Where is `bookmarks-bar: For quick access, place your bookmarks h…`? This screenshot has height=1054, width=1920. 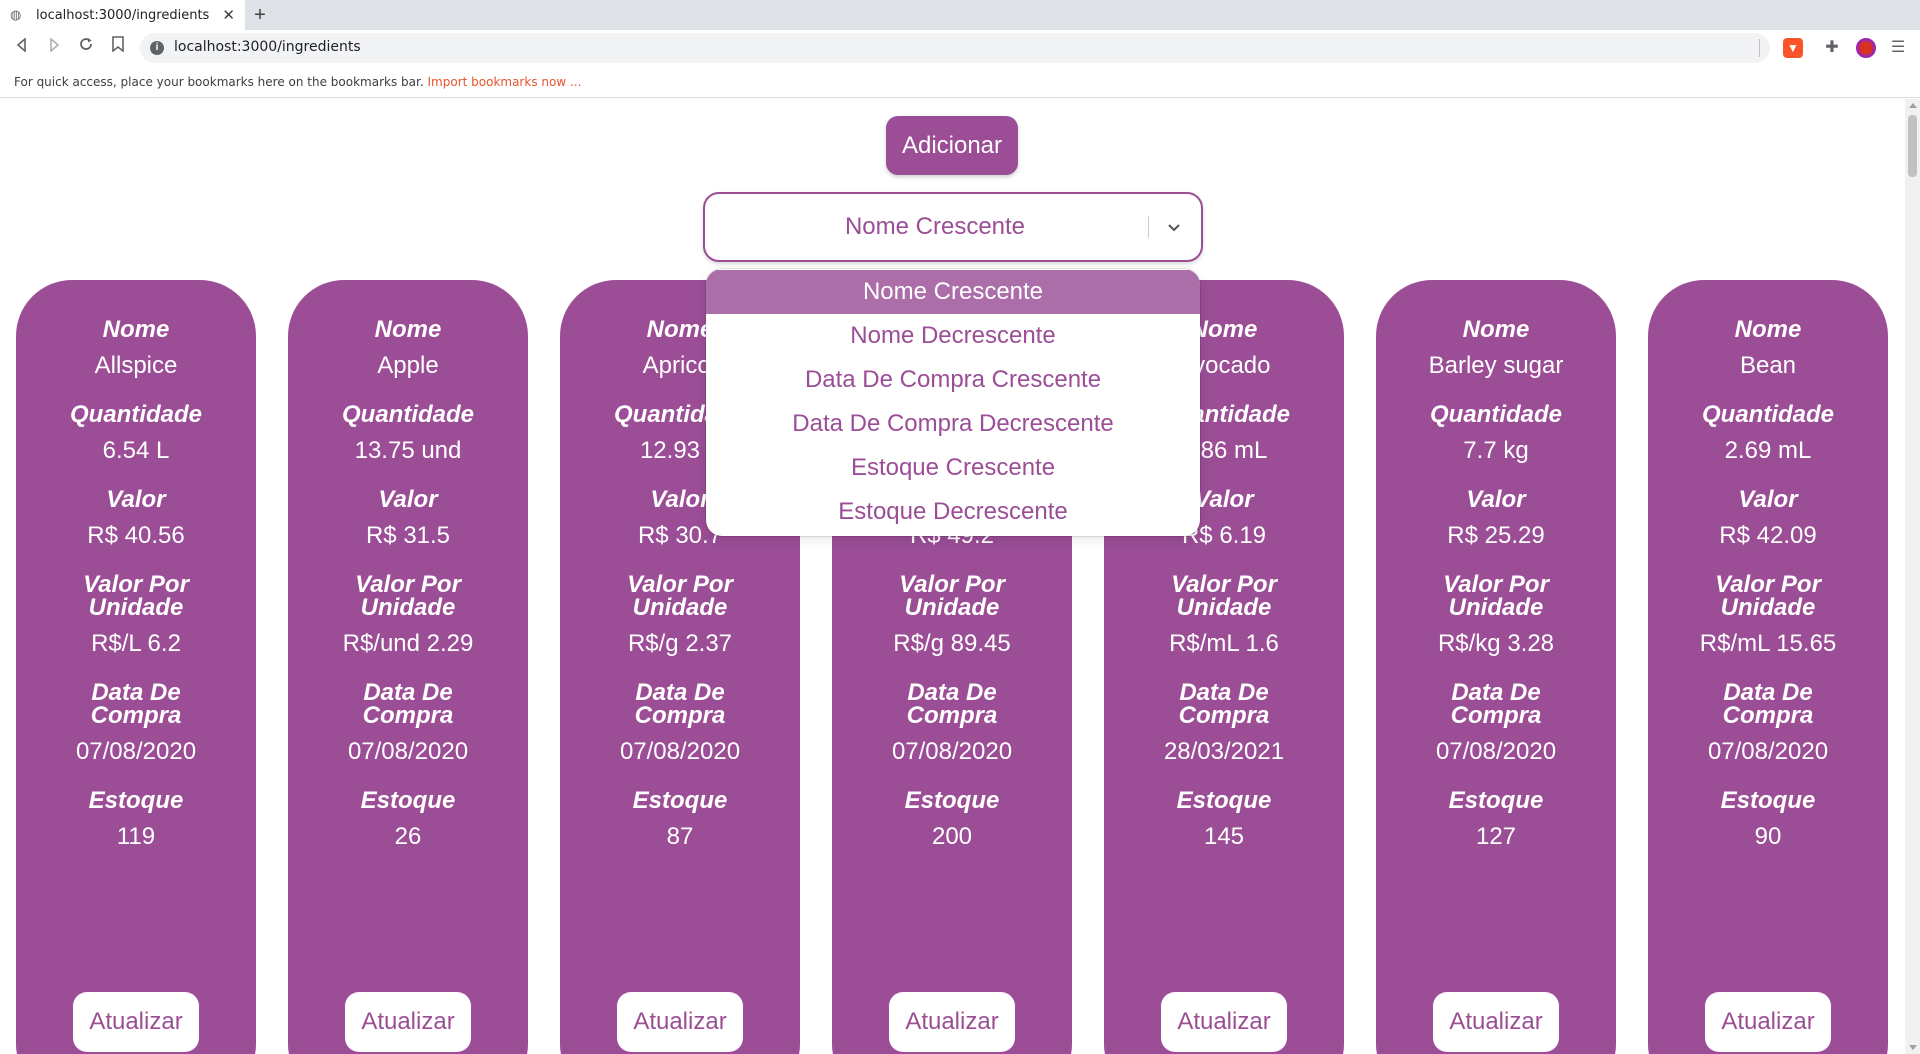
bookmarks-bar: For quick access, place your bookmarks h… is located at coordinates (960, 82).